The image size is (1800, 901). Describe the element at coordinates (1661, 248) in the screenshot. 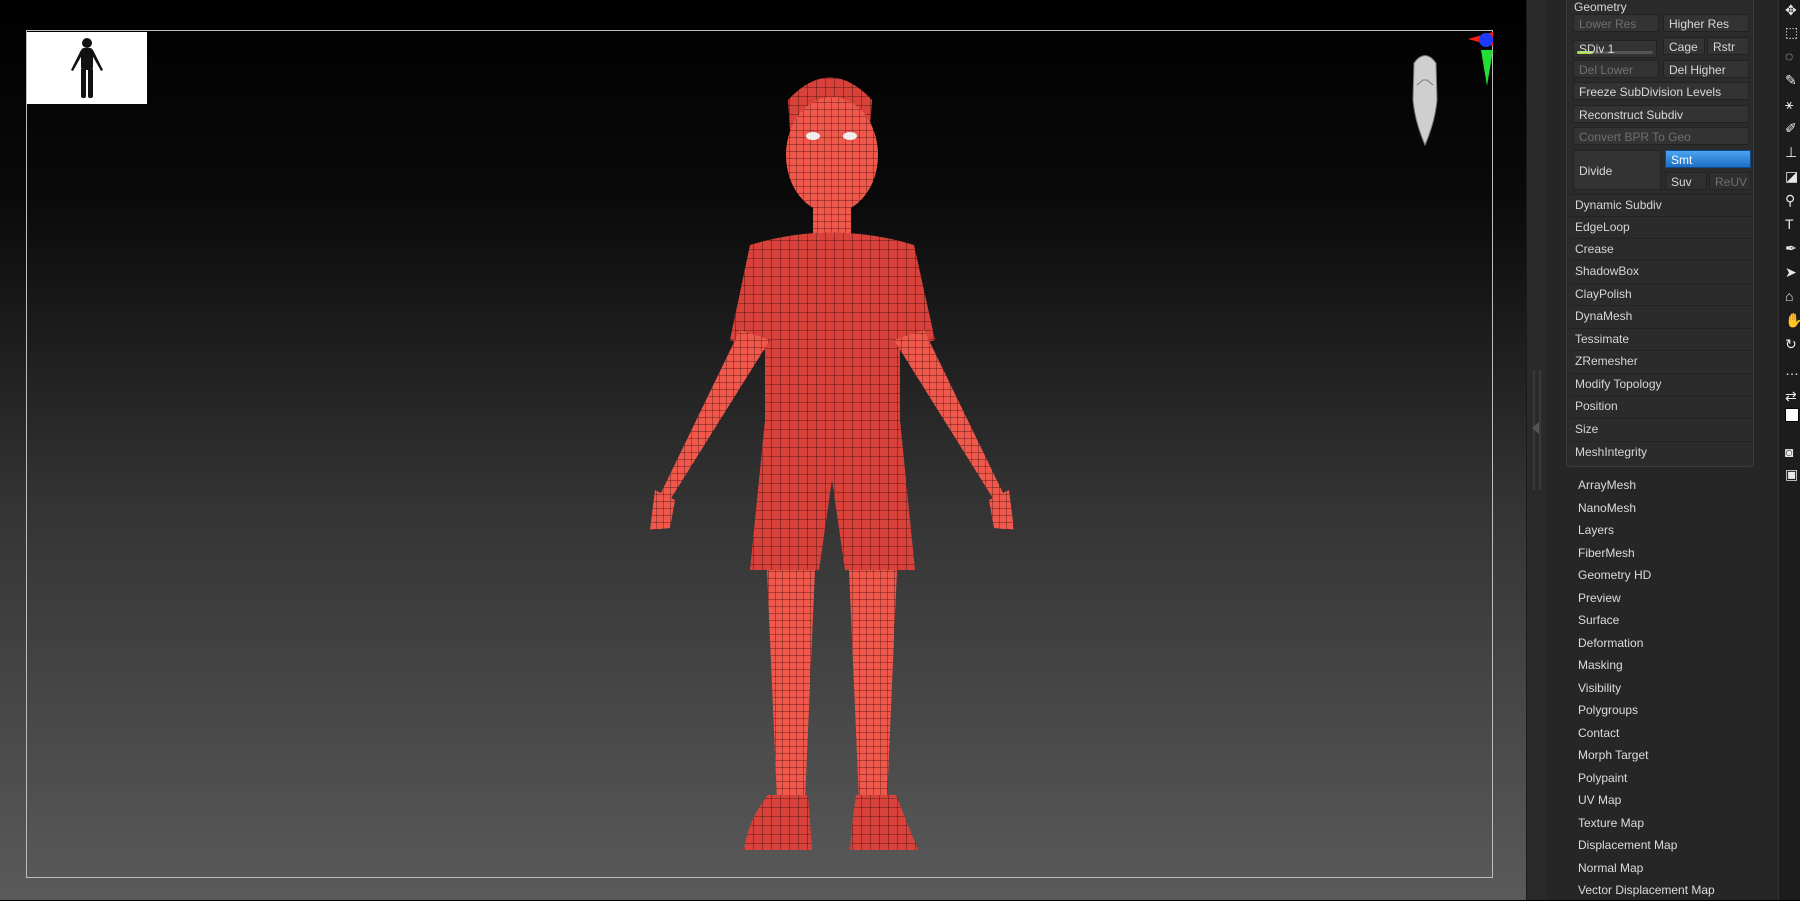

I see `subpanel-crease: Crease` at that location.